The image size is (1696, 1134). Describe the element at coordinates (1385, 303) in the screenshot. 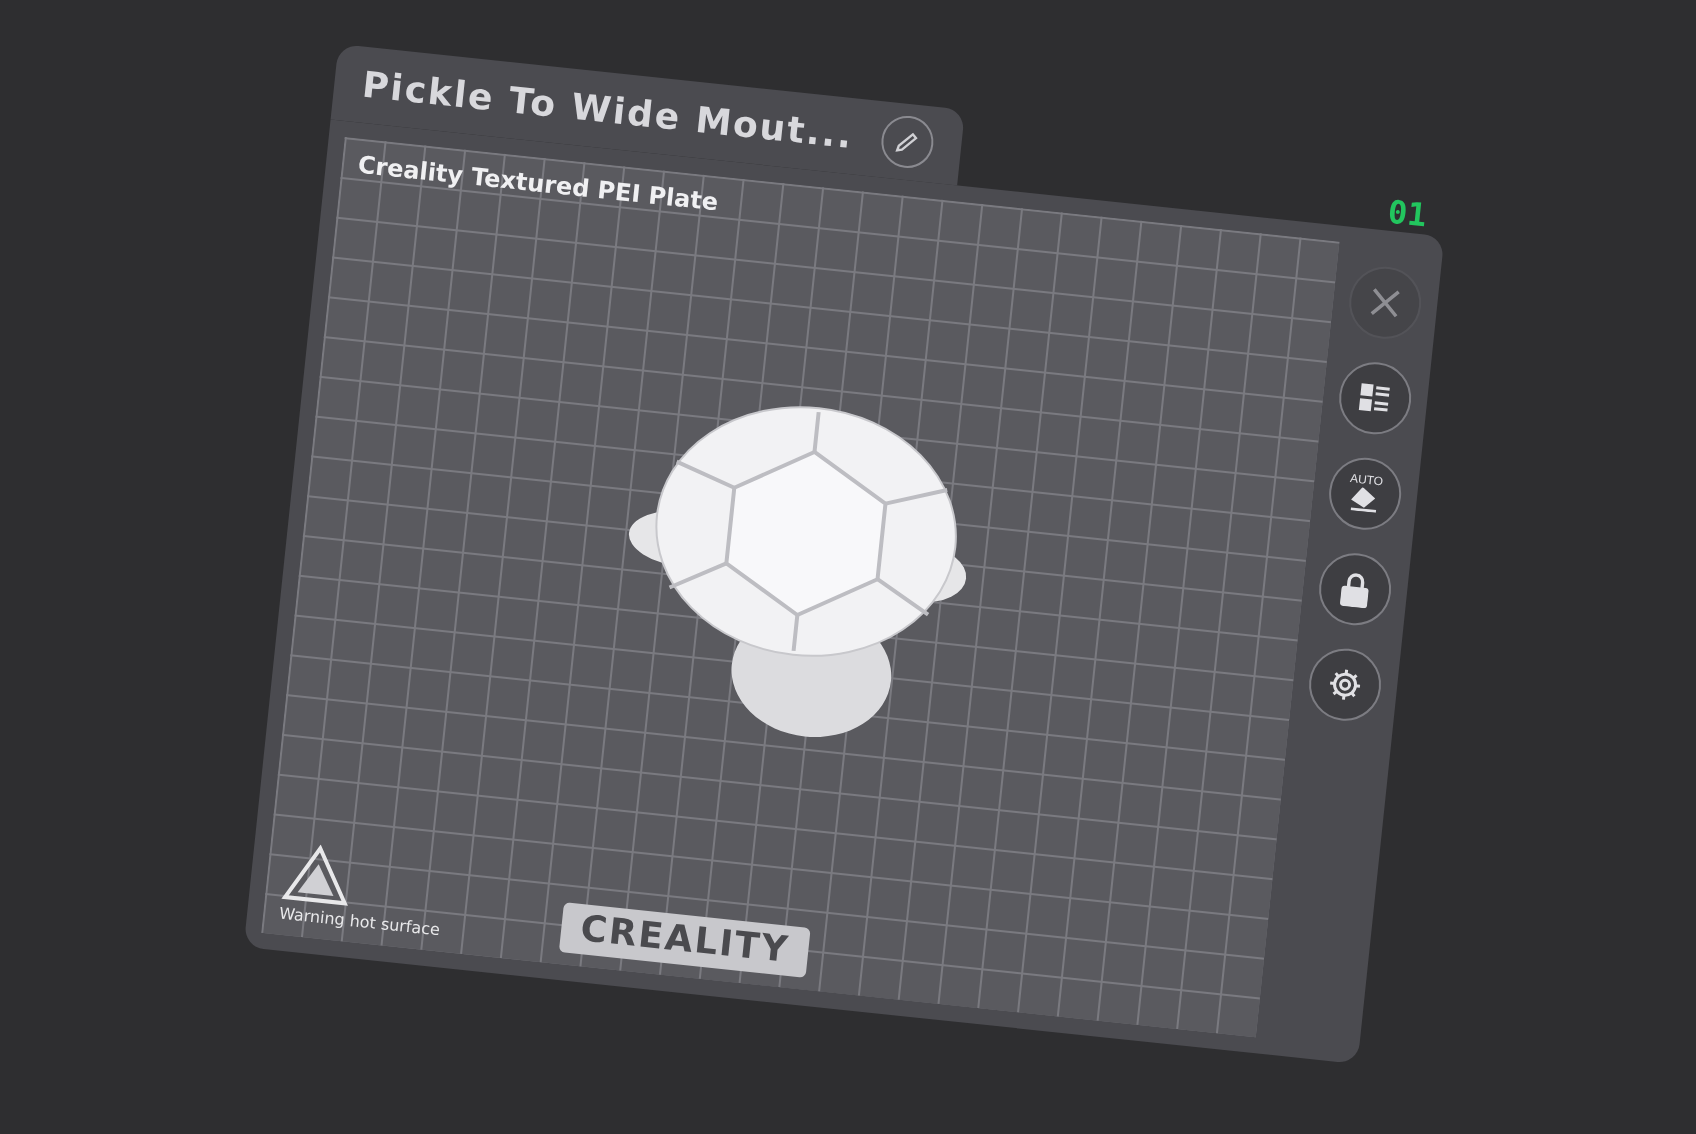

I see `close-icon` at that location.